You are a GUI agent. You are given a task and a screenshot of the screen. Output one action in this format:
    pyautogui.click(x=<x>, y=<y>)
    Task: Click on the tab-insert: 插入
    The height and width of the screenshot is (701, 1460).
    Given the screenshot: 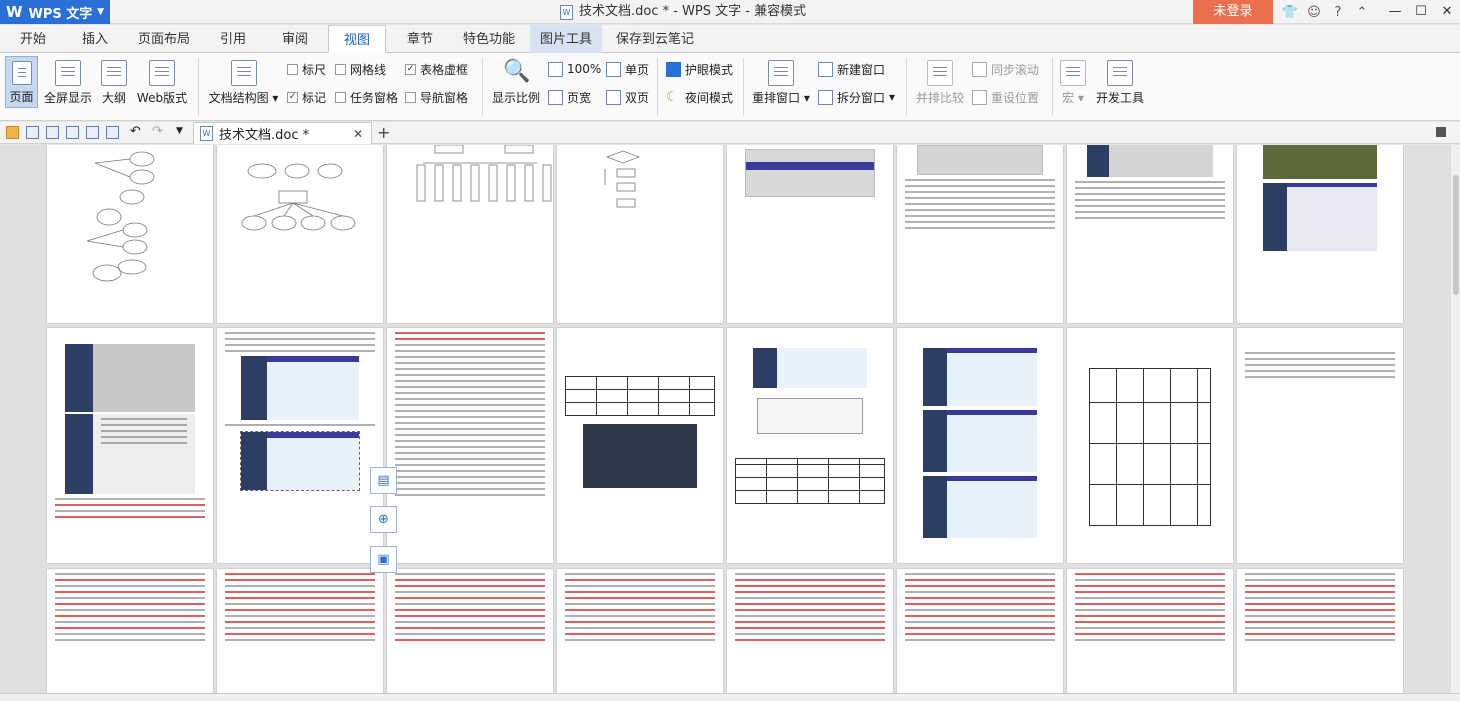 What is the action you would take?
    pyautogui.click(x=95, y=39)
    